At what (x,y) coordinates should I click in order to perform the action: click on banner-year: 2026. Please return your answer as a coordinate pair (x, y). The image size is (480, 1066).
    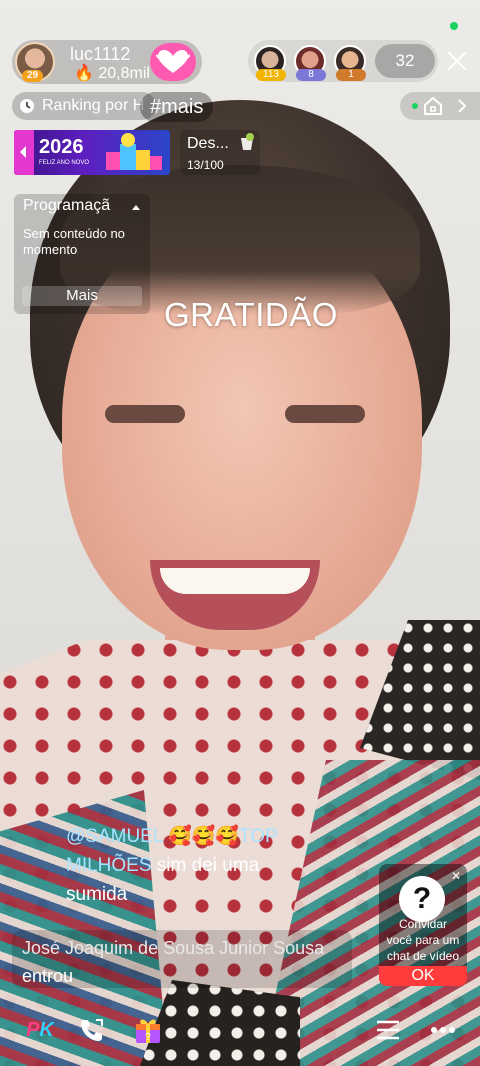
    Looking at the image, I should click on (61, 147).